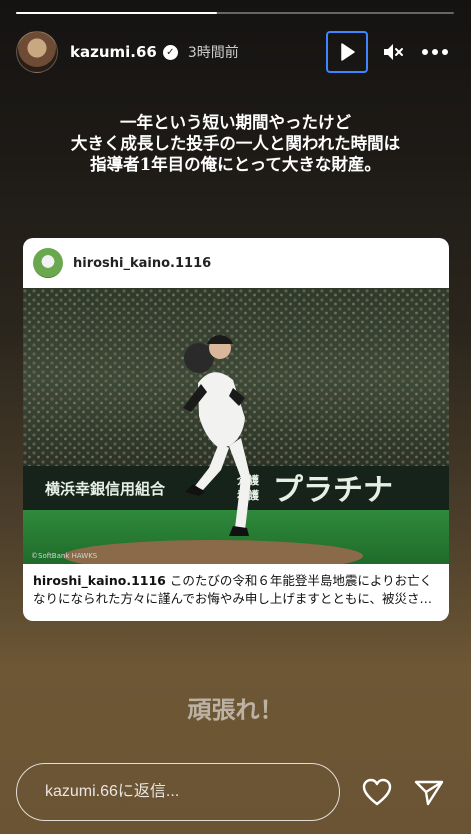 This screenshot has height=834, width=471. I want to click on paper-plane-icon, so click(429, 793).